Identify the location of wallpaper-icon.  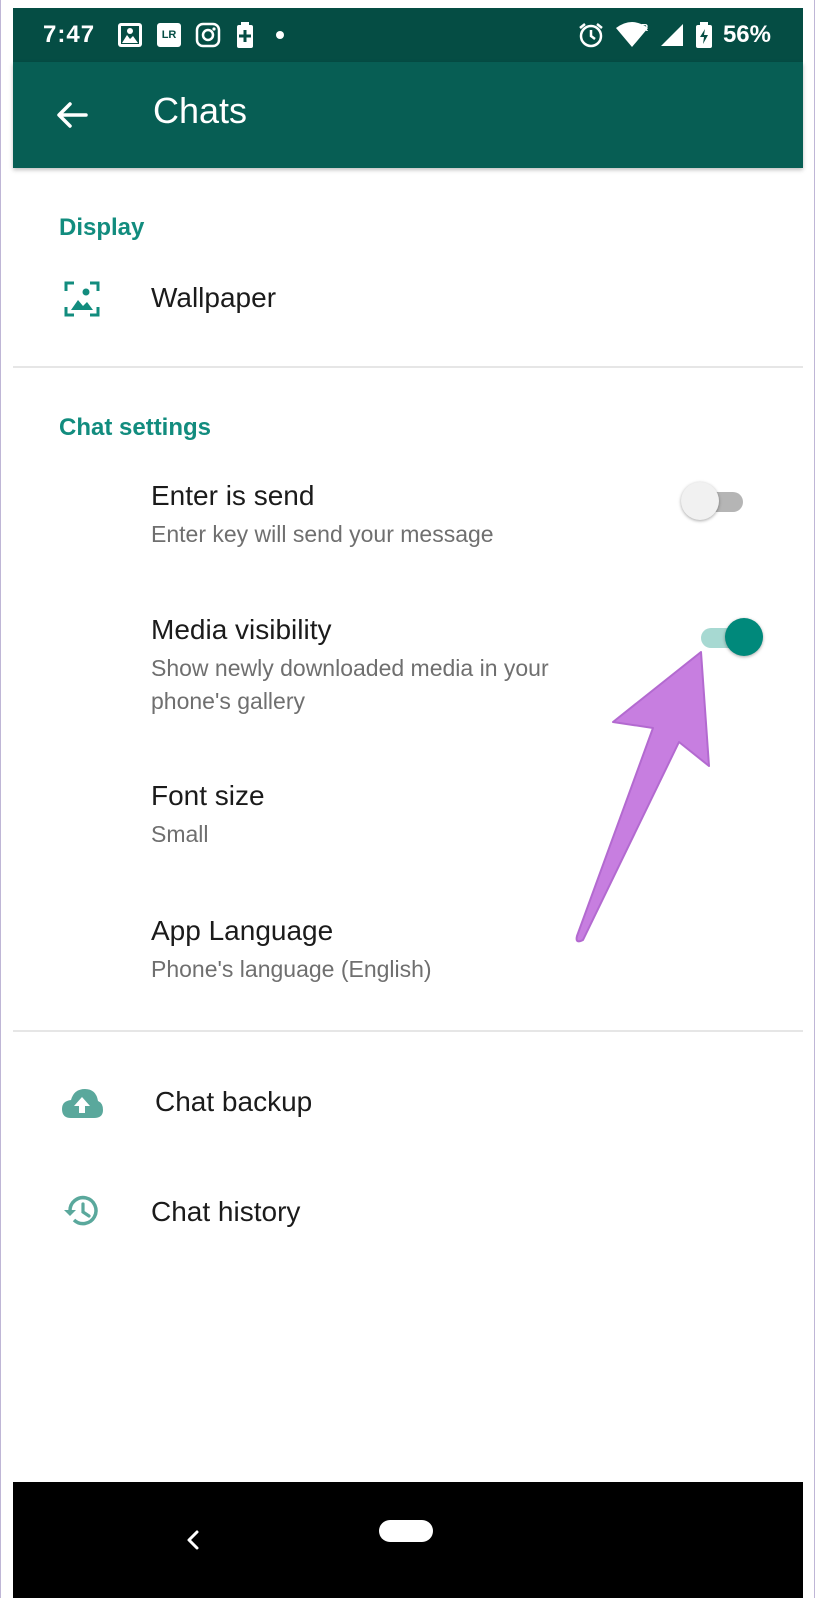
(82, 299).